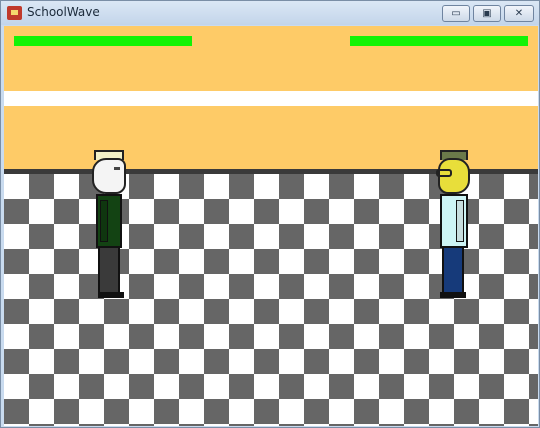  I want to click on maximize-icon: ▣, so click(487, 13).